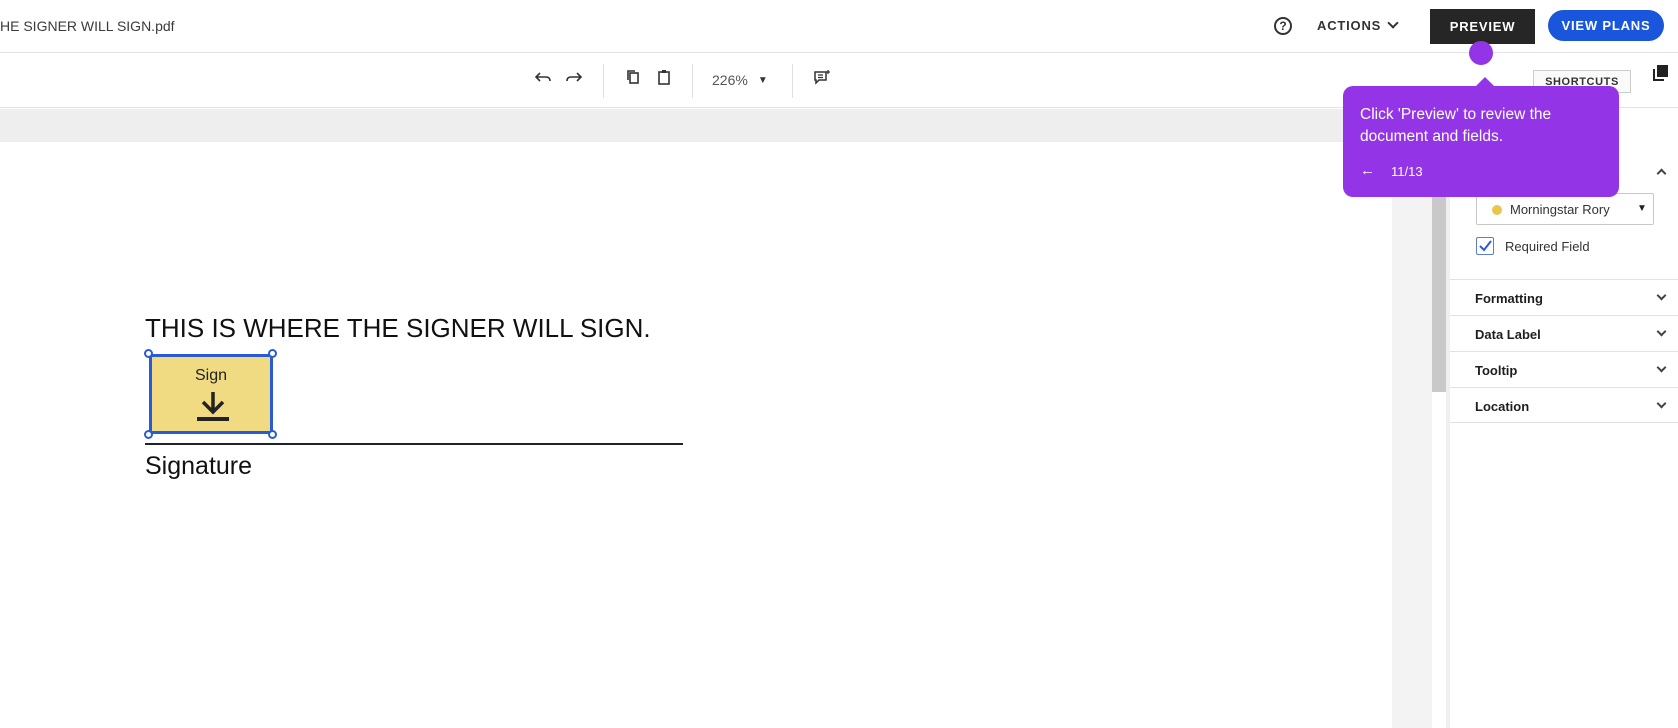  What do you see at coordinates (822, 80) in the screenshot?
I see `comment-icon` at bounding box center [822, 80].